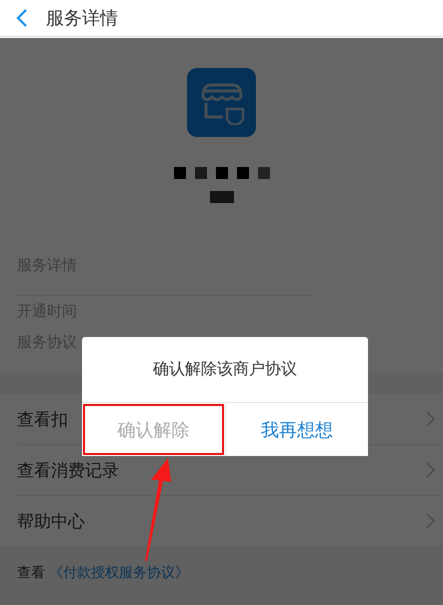 This screenshot has height=605, width=443. What do you see at coordinates (119, 573) in the screenshot?
I see `agreement-link: 《付款授权服务协议》` at bounding box center [119, 573].